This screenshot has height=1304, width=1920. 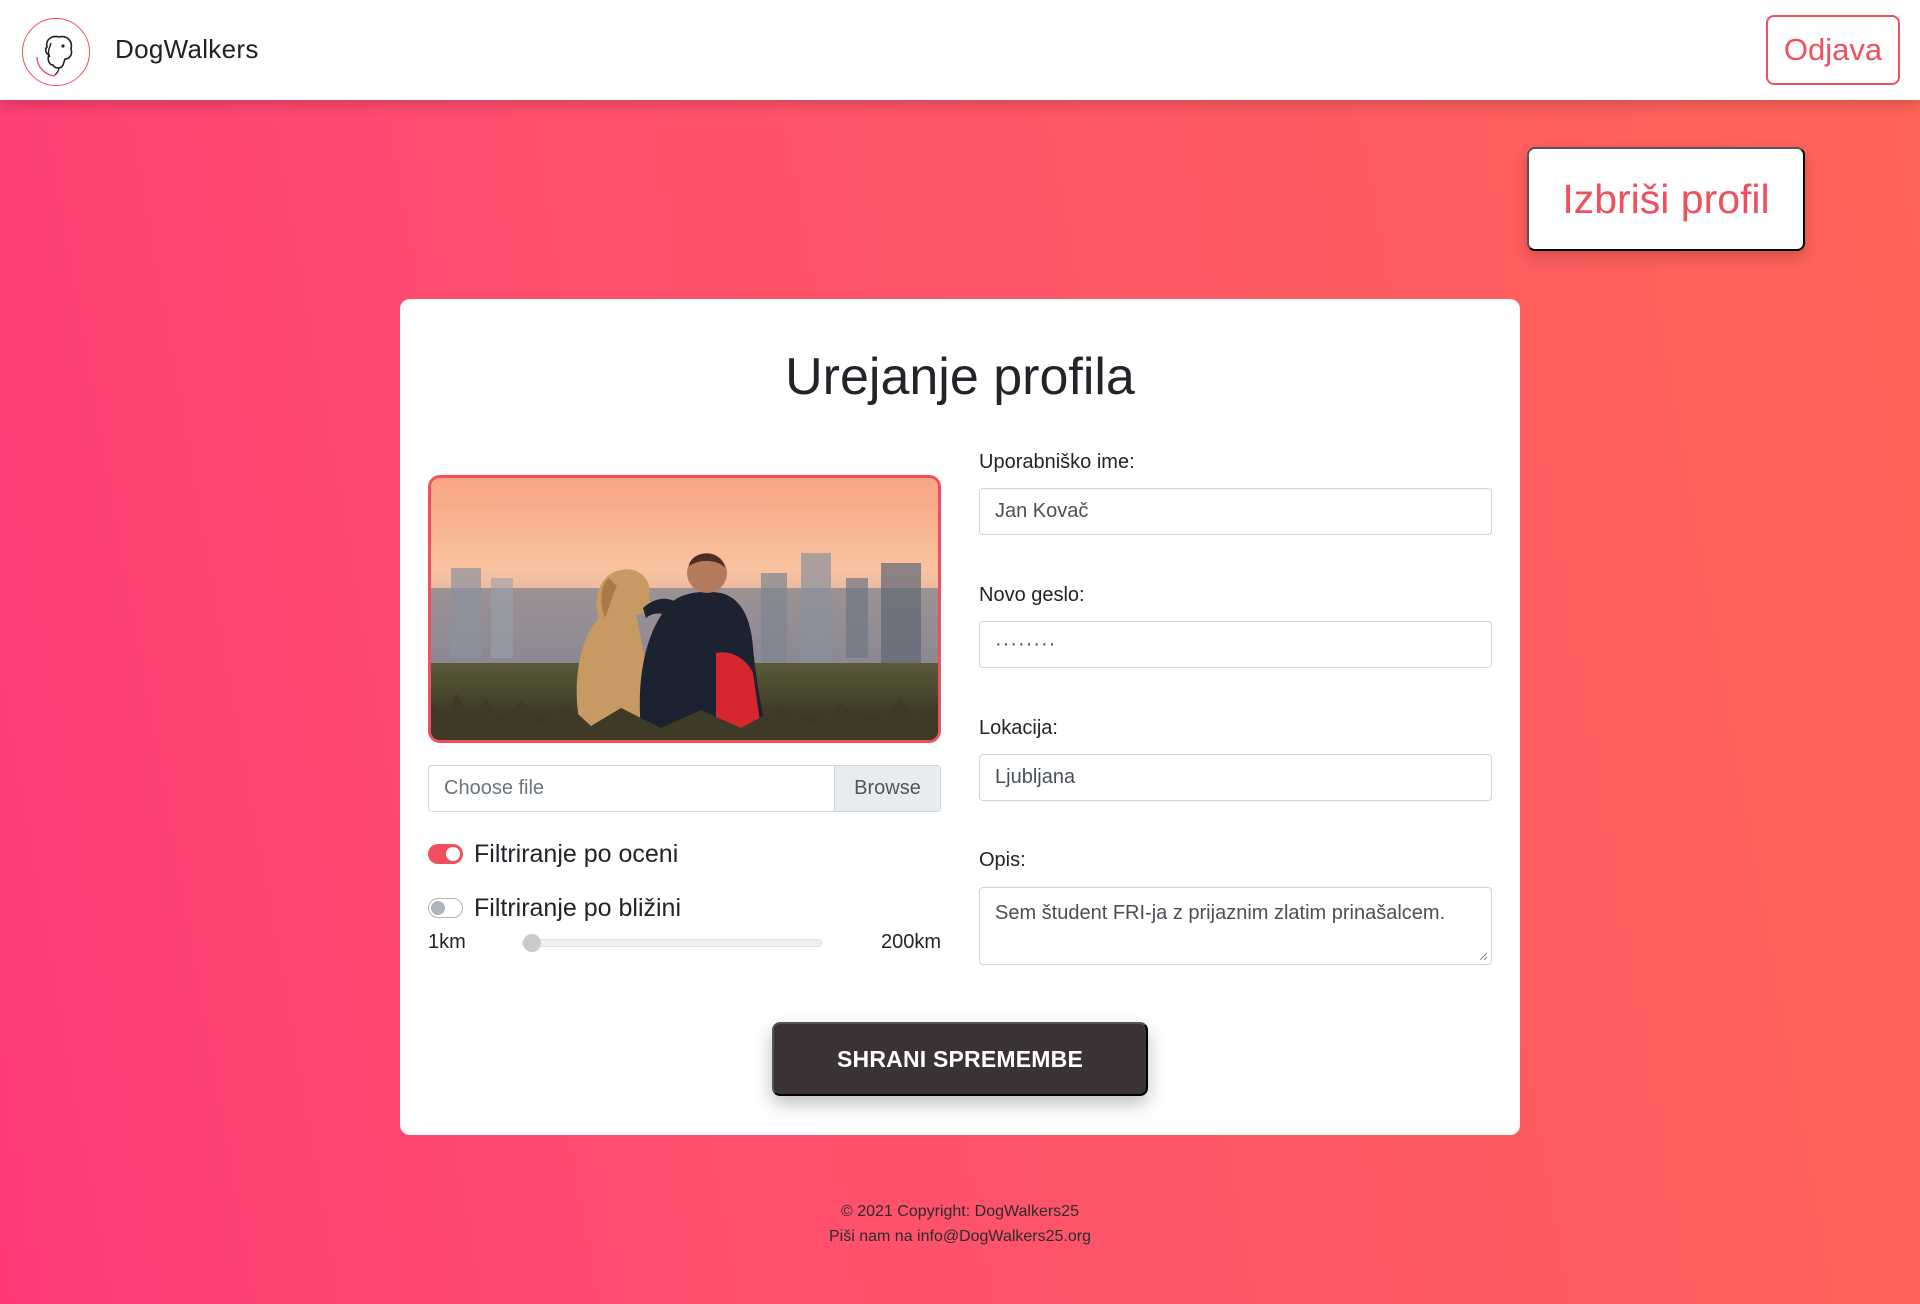 I want to click on browse-button: Browse, so click(x=887, y=788).